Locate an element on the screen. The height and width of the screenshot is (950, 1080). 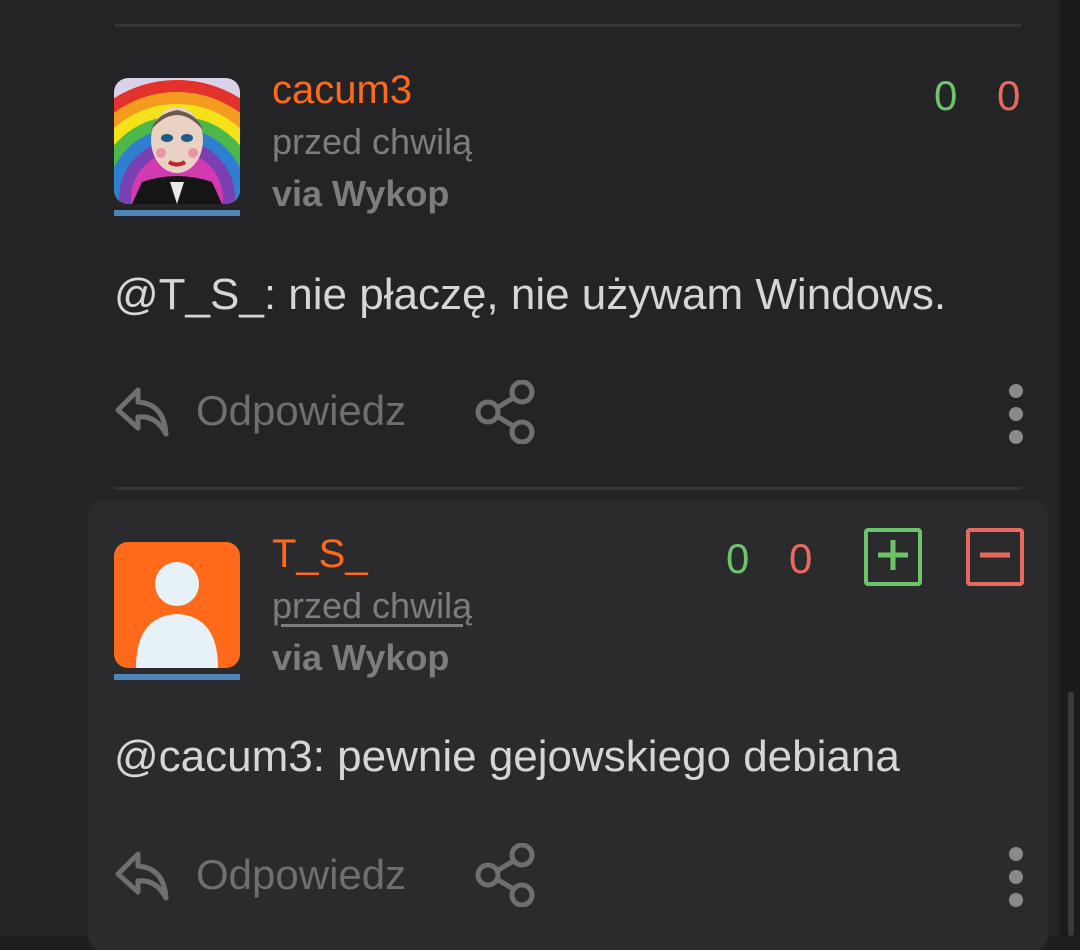
upvote-button is located at coordinates (893, 557).